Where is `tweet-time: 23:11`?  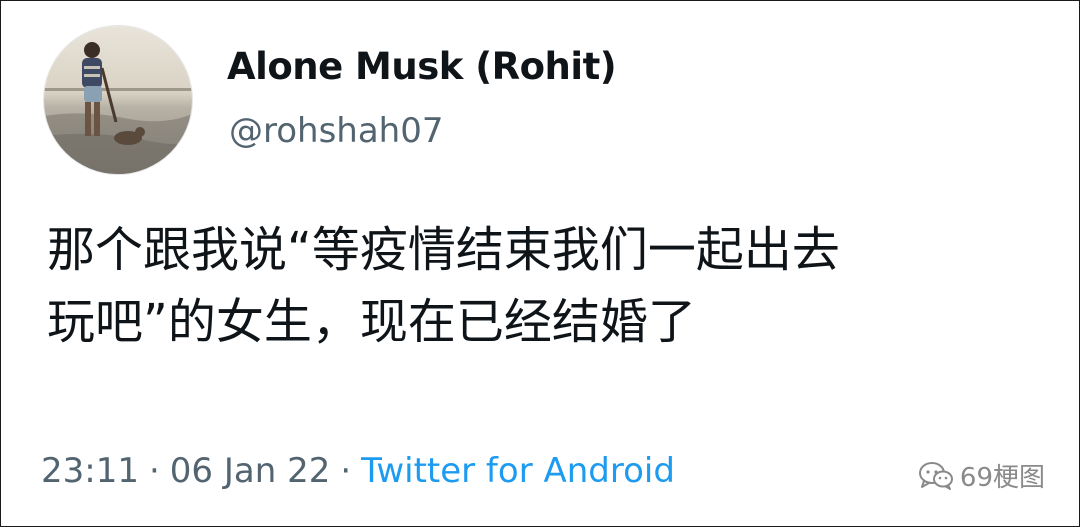 tweet-time: 23:11 is located at coordinates (90, 471).